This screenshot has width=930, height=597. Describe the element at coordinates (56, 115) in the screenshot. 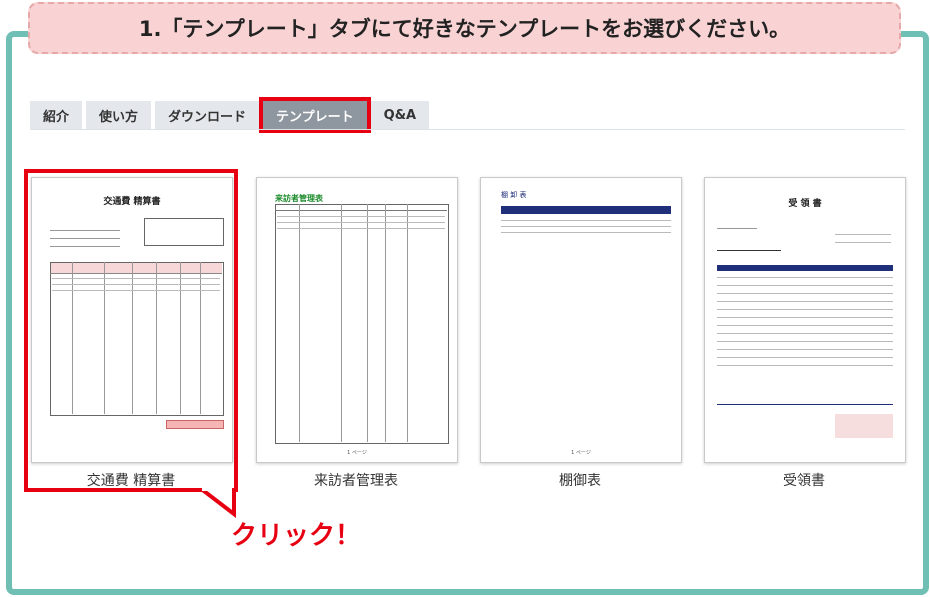

I see `tab-intro: 紹介` at that location.